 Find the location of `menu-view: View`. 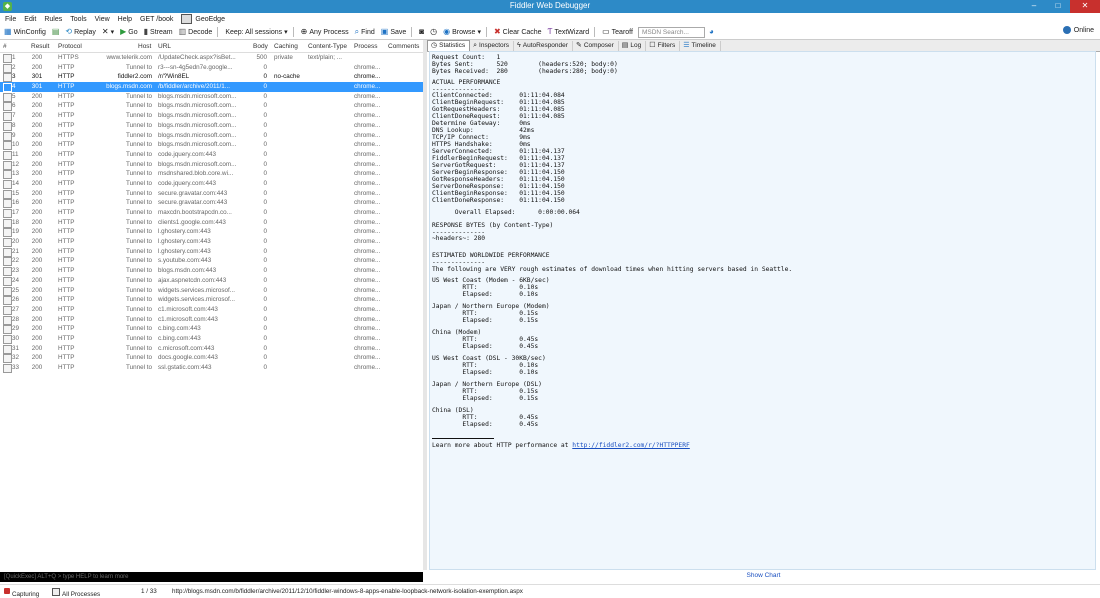

menu-view: View is located at coordinates (102, 19).